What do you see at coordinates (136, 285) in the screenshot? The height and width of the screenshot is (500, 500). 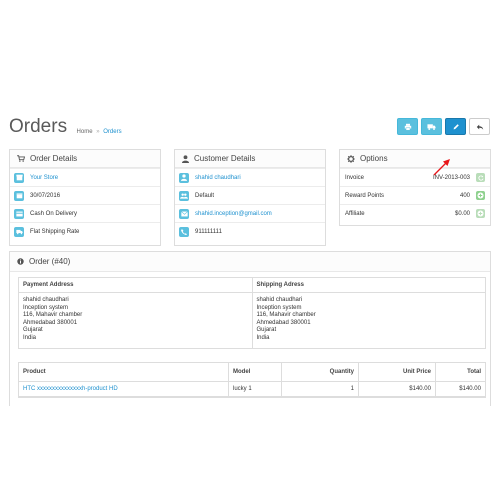 I see `payment-address-heading: Payment Address` at bounding box center [136, 285].